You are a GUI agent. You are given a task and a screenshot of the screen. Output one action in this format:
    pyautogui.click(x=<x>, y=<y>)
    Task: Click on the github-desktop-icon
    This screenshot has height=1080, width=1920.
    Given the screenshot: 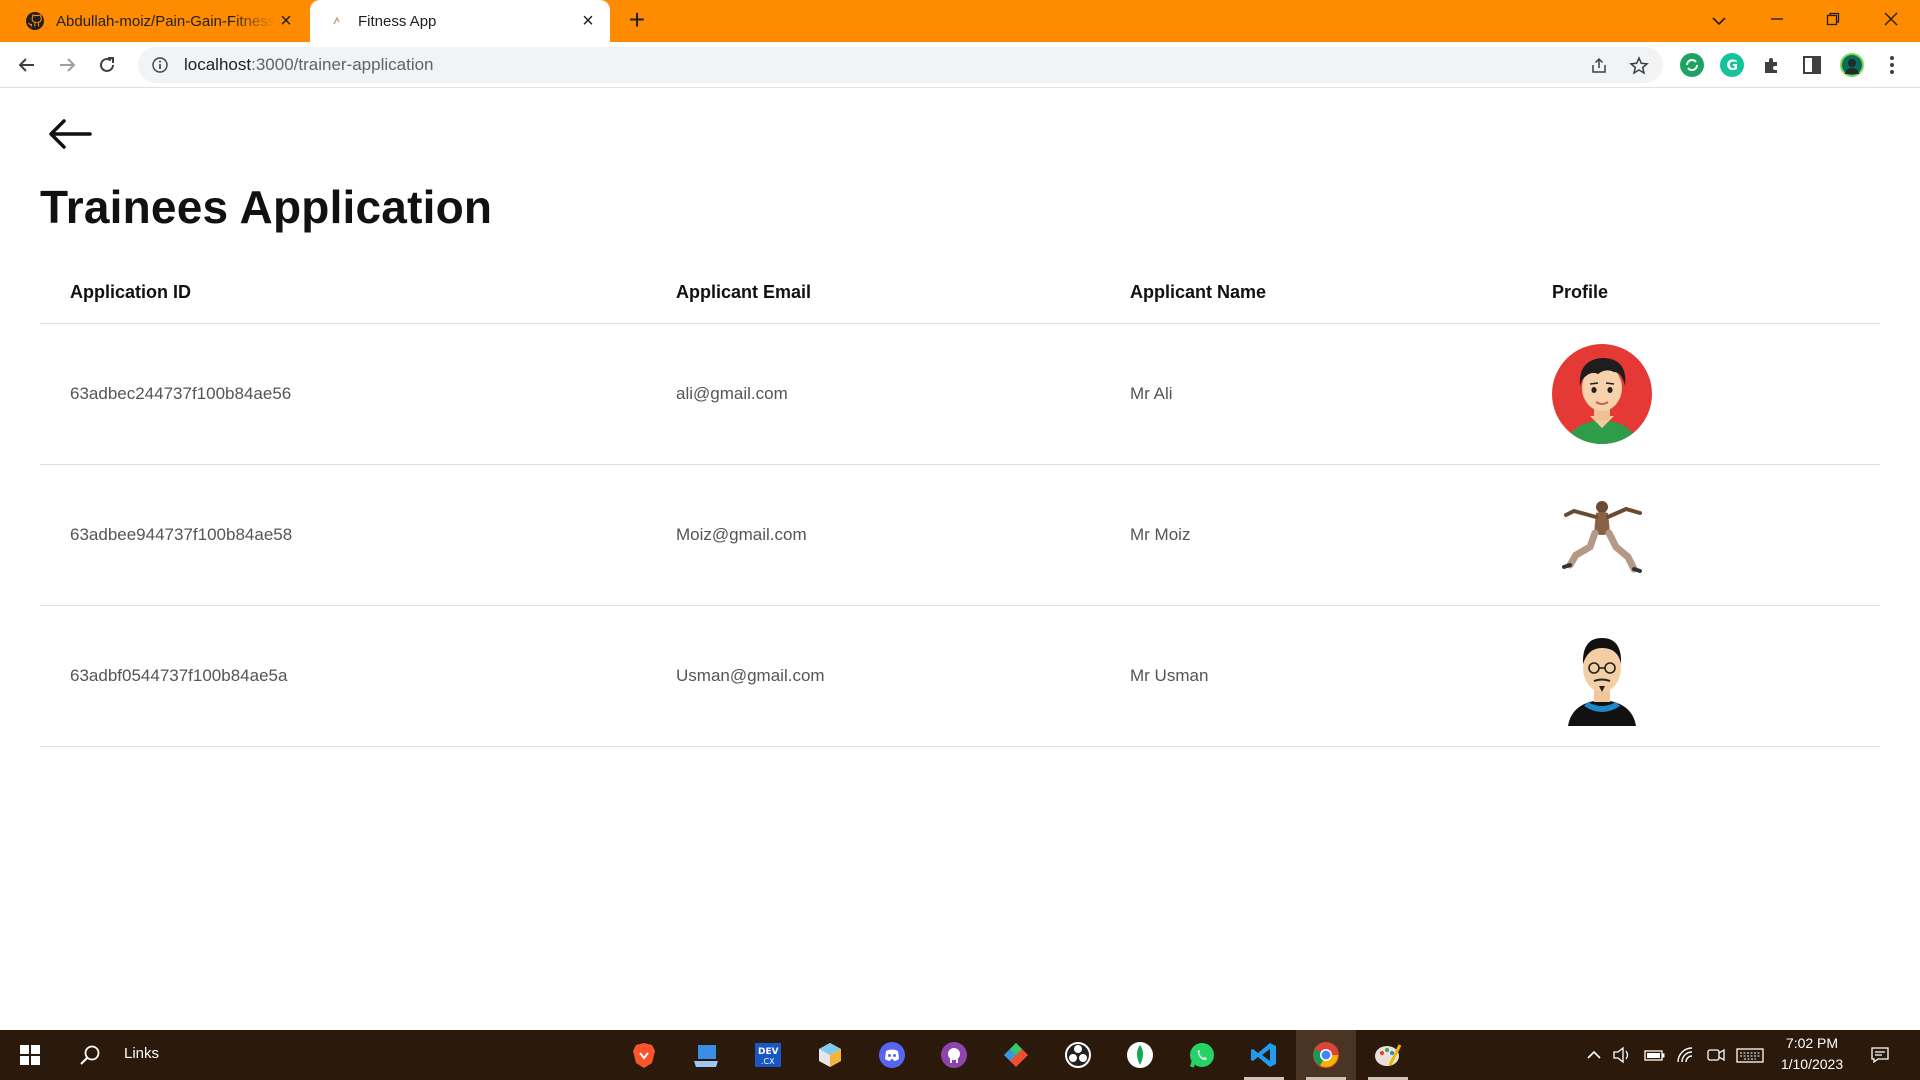 What is the action you would take?
    pyautogui.click(x=954, y=1055)
    